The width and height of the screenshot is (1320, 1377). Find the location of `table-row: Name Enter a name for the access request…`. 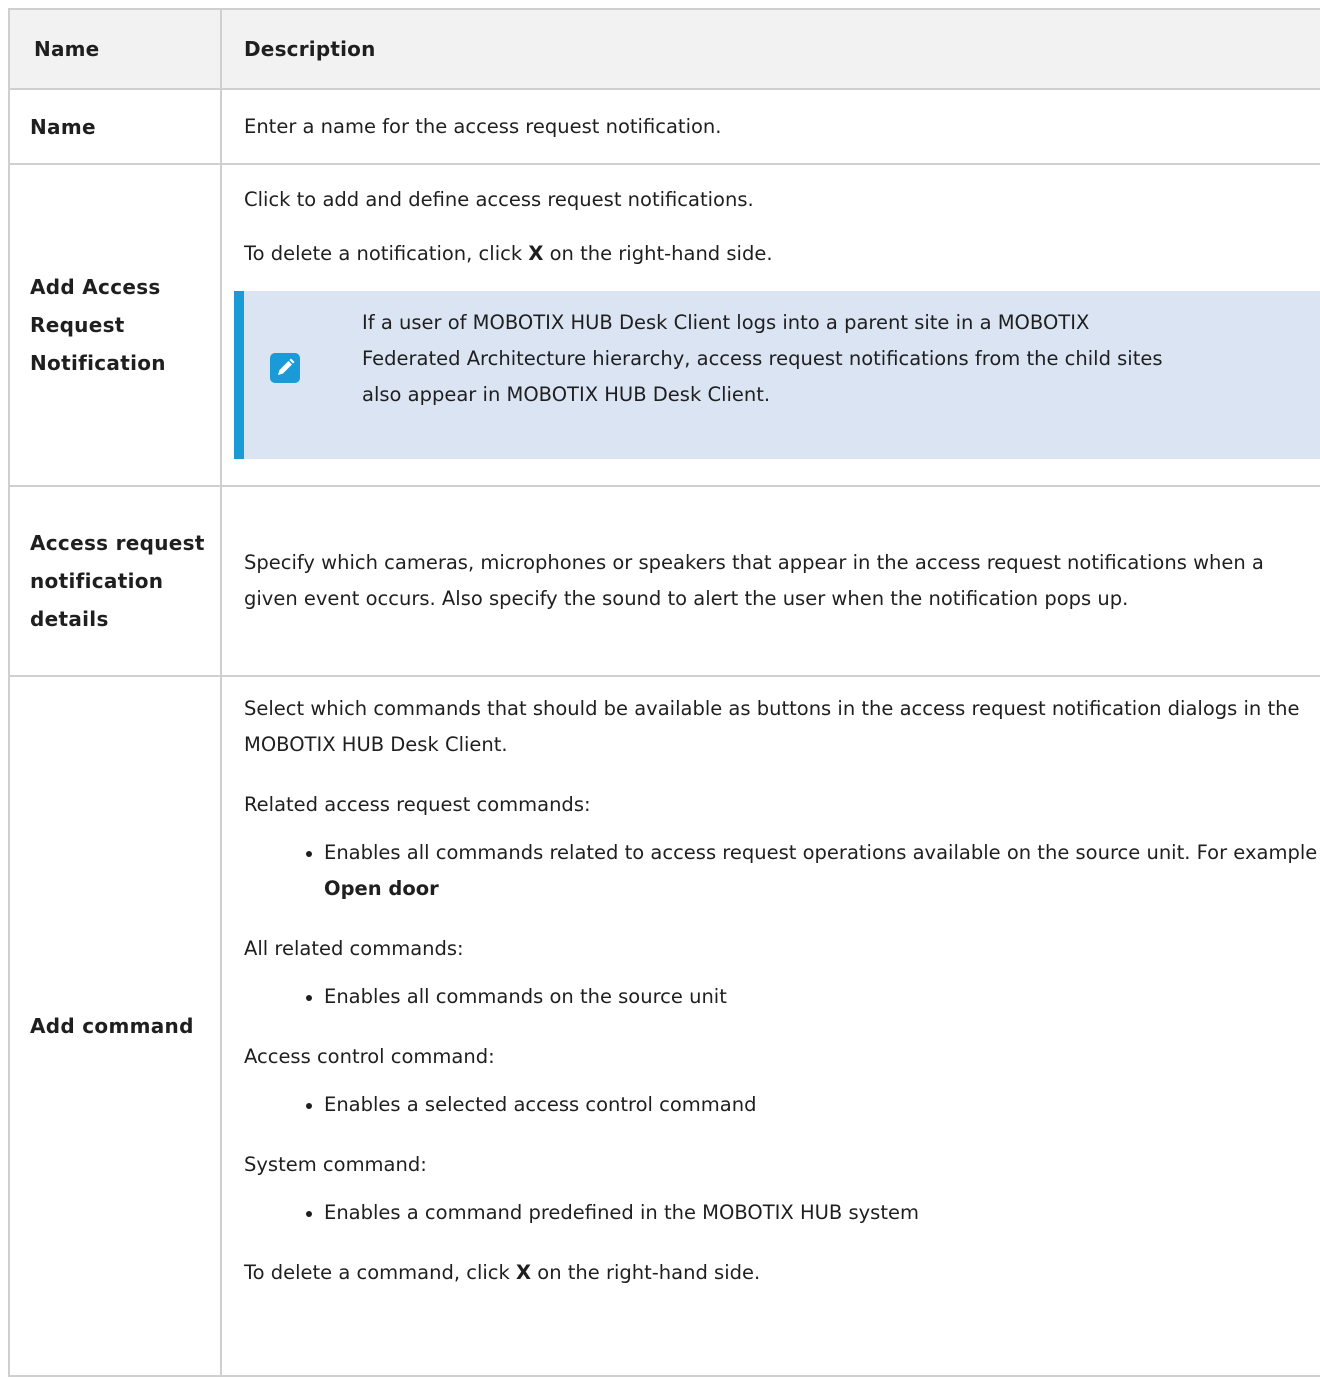

table-row: Name Enter a name for the access request… is located at coordinates (664, 126).